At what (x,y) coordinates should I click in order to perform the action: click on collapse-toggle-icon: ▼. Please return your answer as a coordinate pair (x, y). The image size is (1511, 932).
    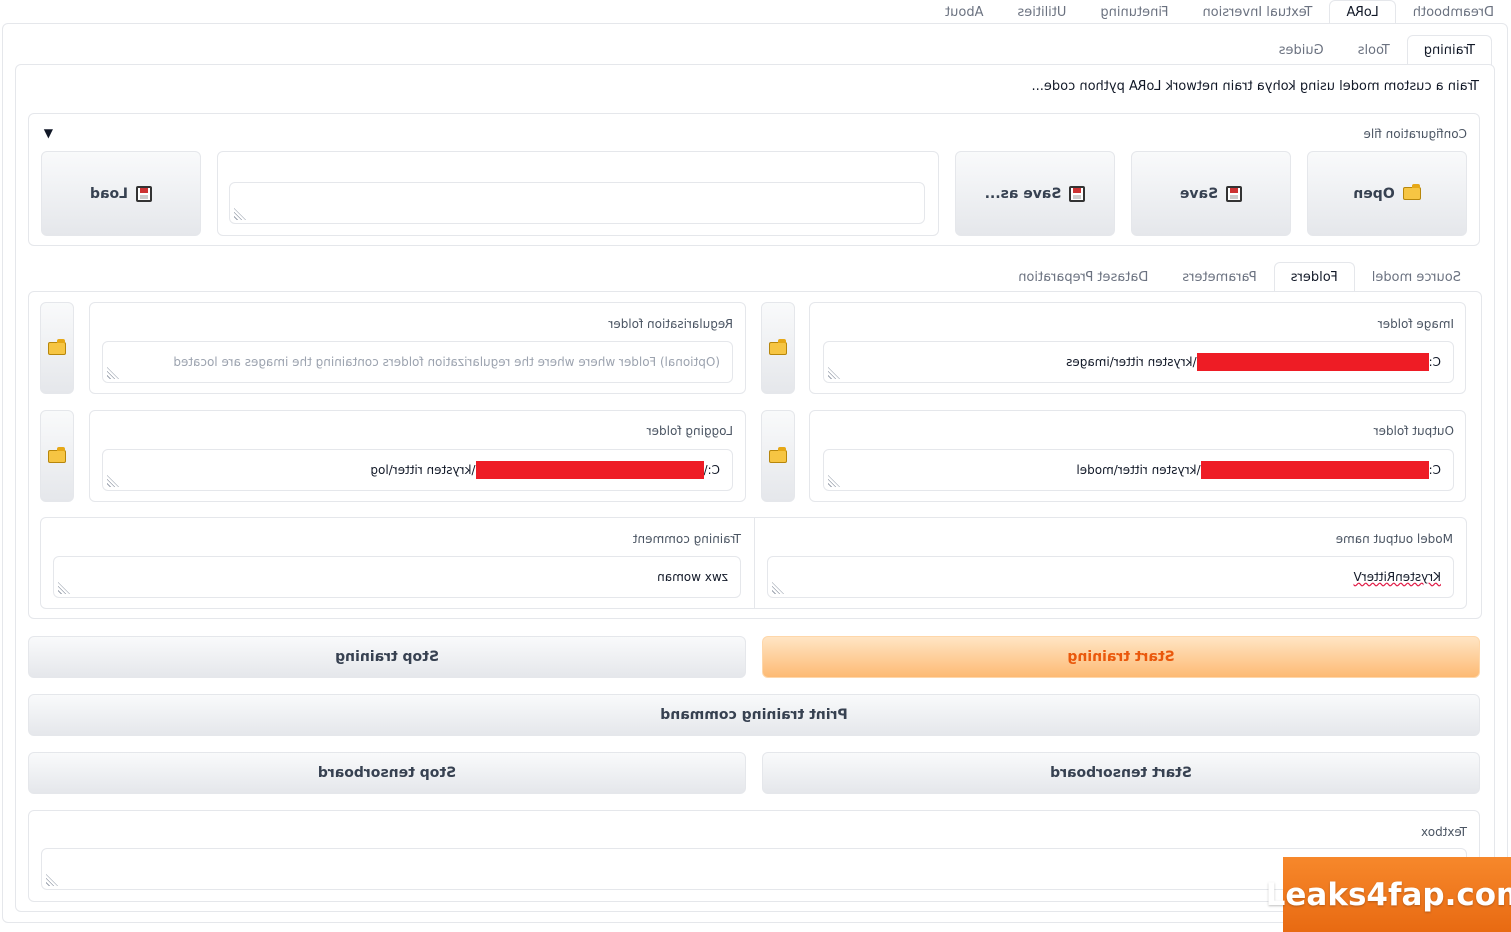
    Looking at the image, I should click on (48, 133).